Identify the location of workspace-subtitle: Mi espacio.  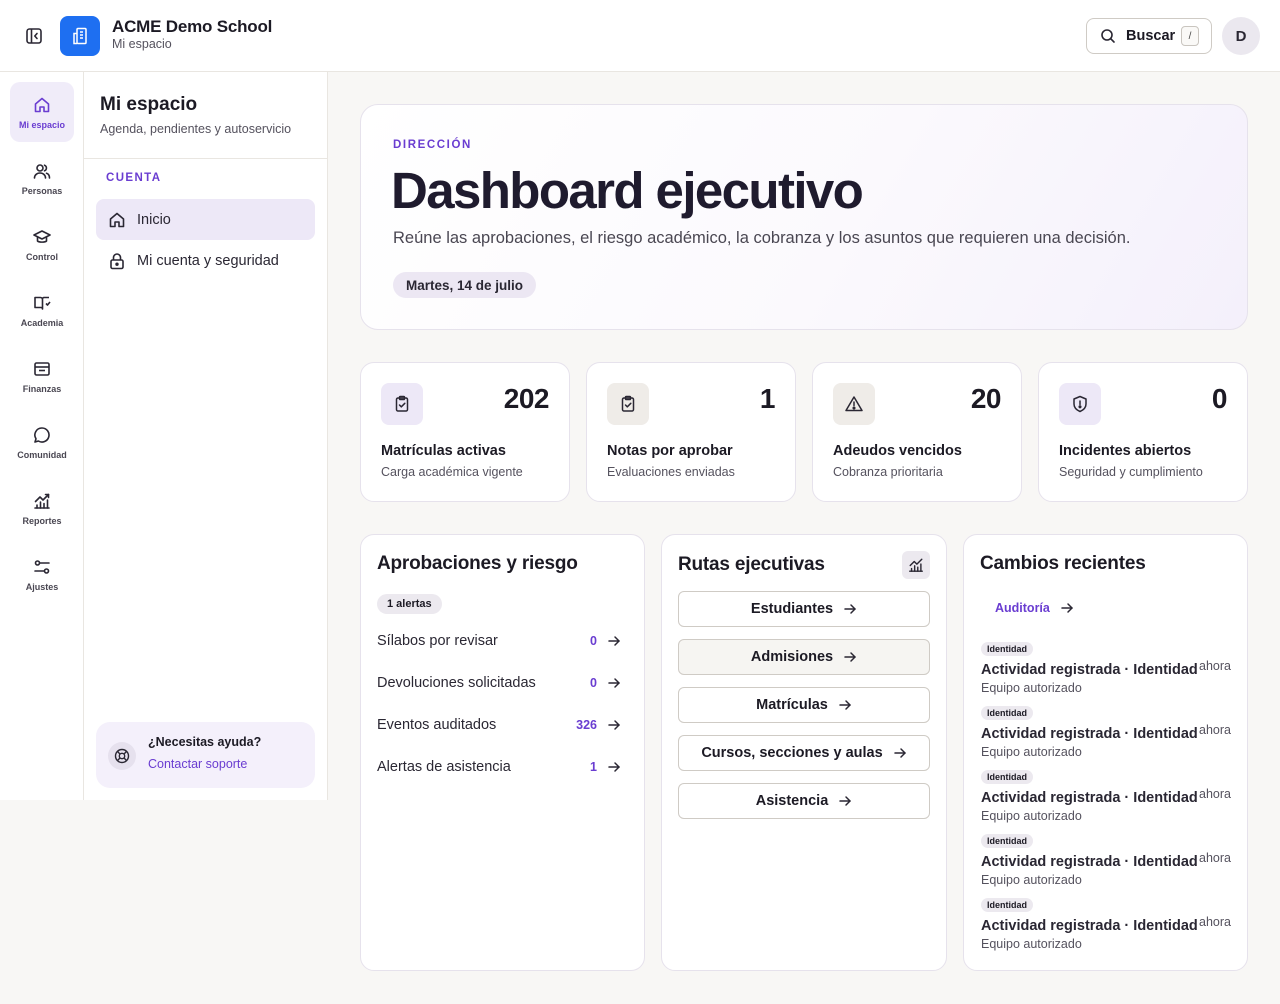
(142, 44).